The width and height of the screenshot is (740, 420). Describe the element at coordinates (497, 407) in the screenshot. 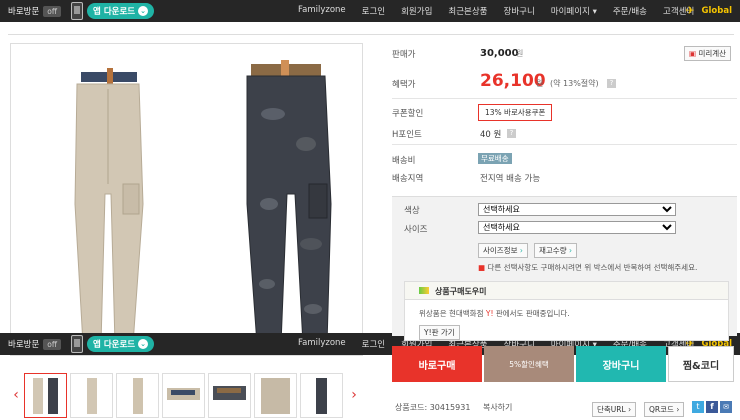

I see `copy-button: 복사하기` at that location.